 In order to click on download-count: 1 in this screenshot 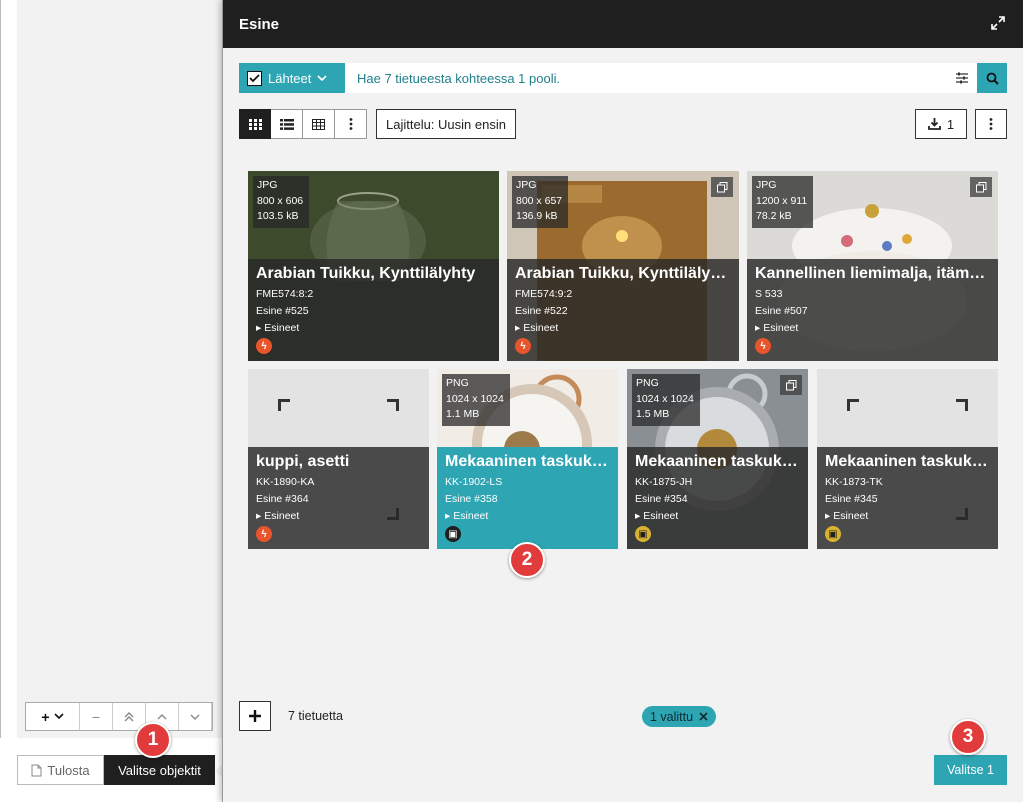, I will do `click(950, 124)`.